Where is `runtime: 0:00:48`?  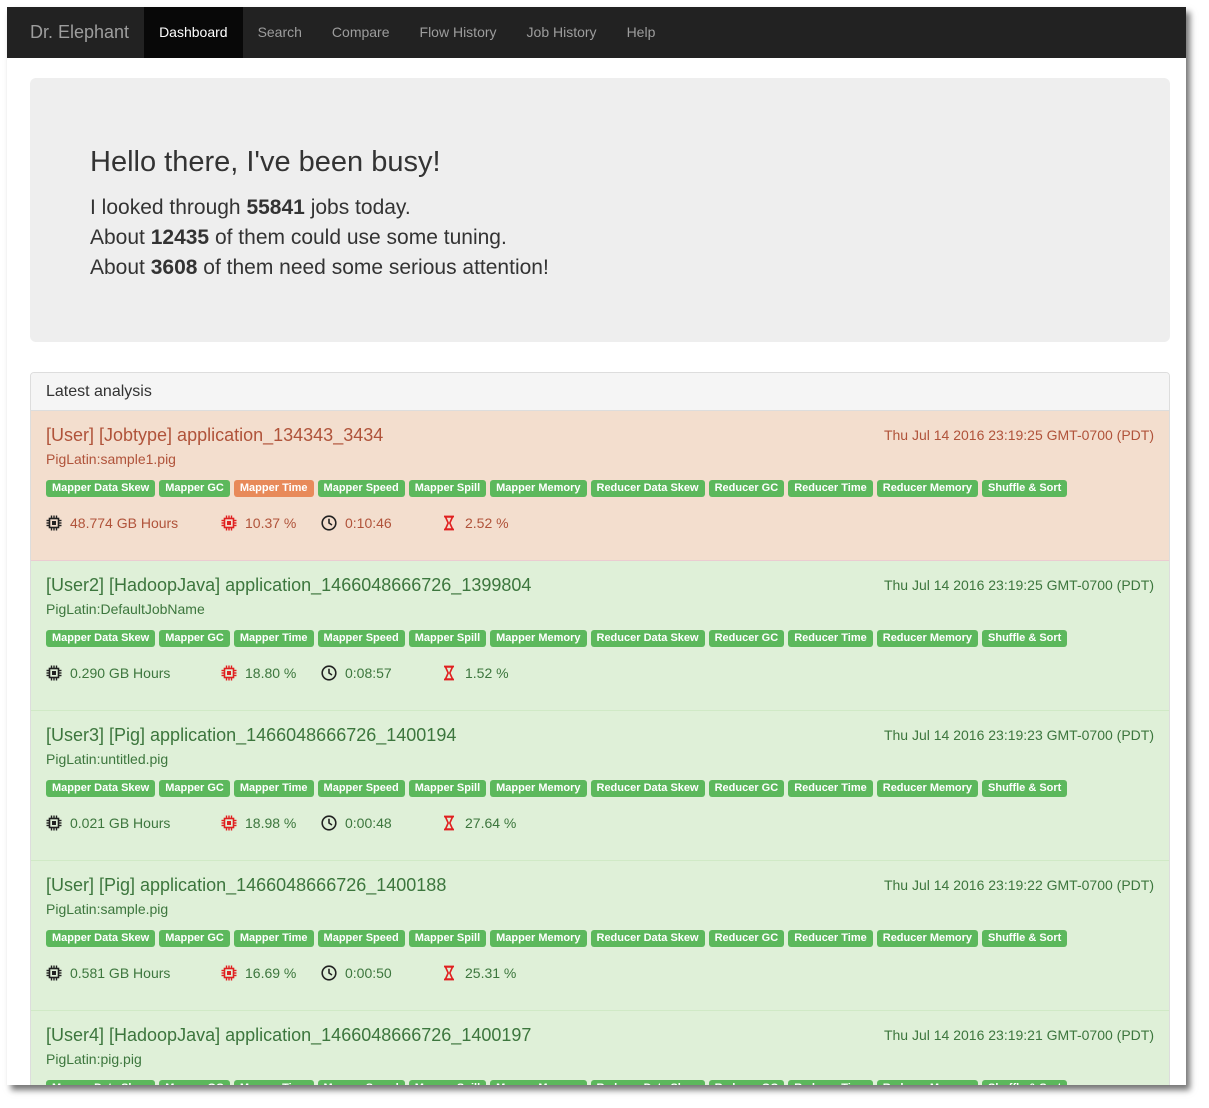 runtime: 0:00:48 is located at coordinates (381, 823).